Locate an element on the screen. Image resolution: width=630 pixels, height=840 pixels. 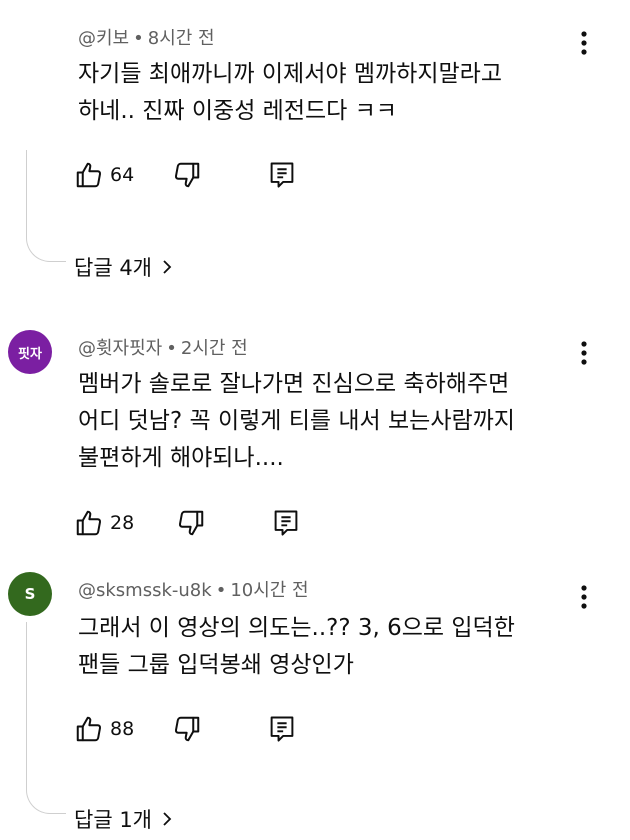
comment-author: @키보 is located at coordinates (103, 38).